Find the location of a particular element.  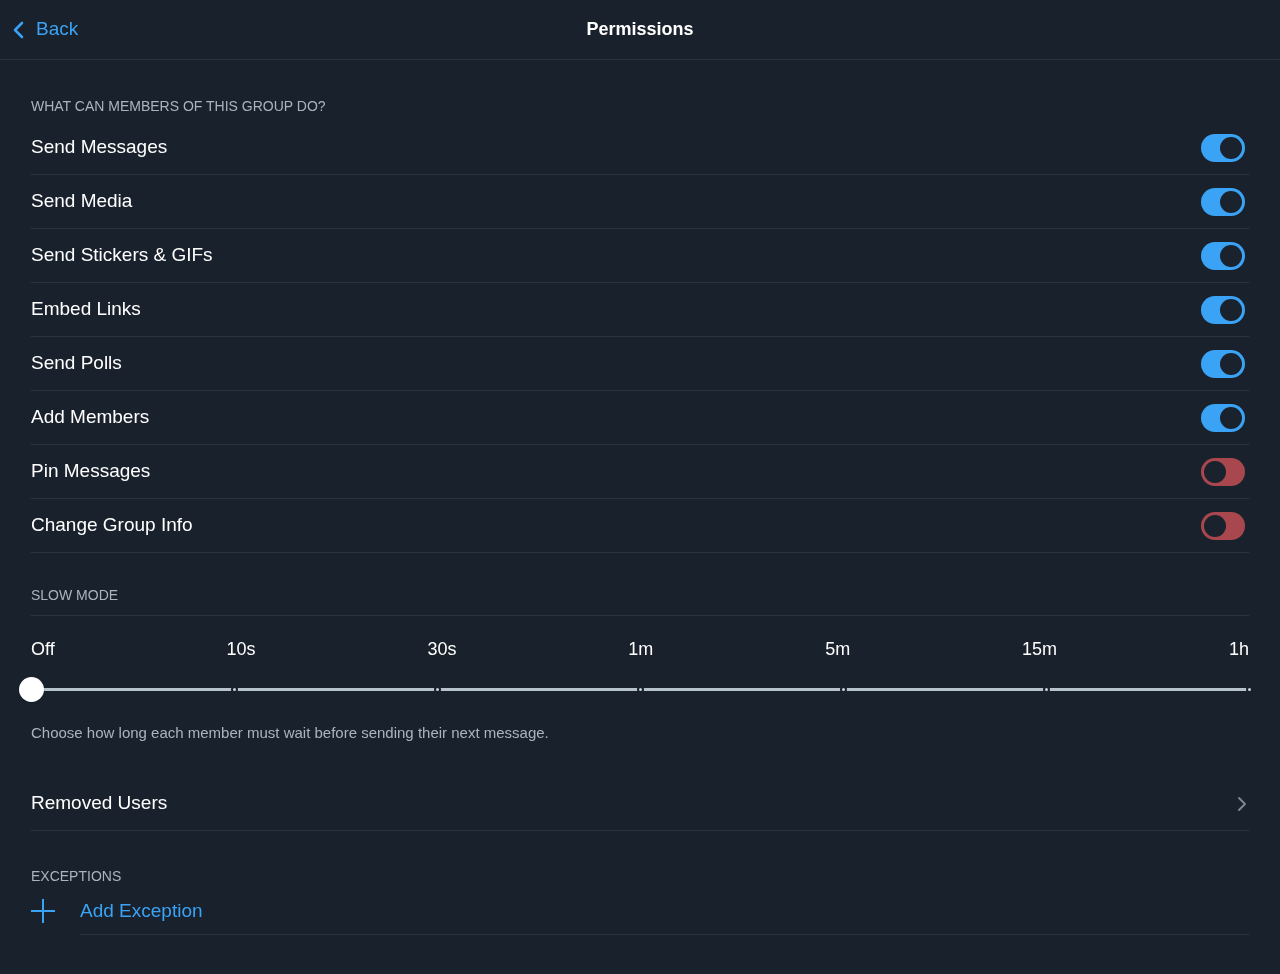

section-header: SLOW MODE is located at coordinates (75, 595).